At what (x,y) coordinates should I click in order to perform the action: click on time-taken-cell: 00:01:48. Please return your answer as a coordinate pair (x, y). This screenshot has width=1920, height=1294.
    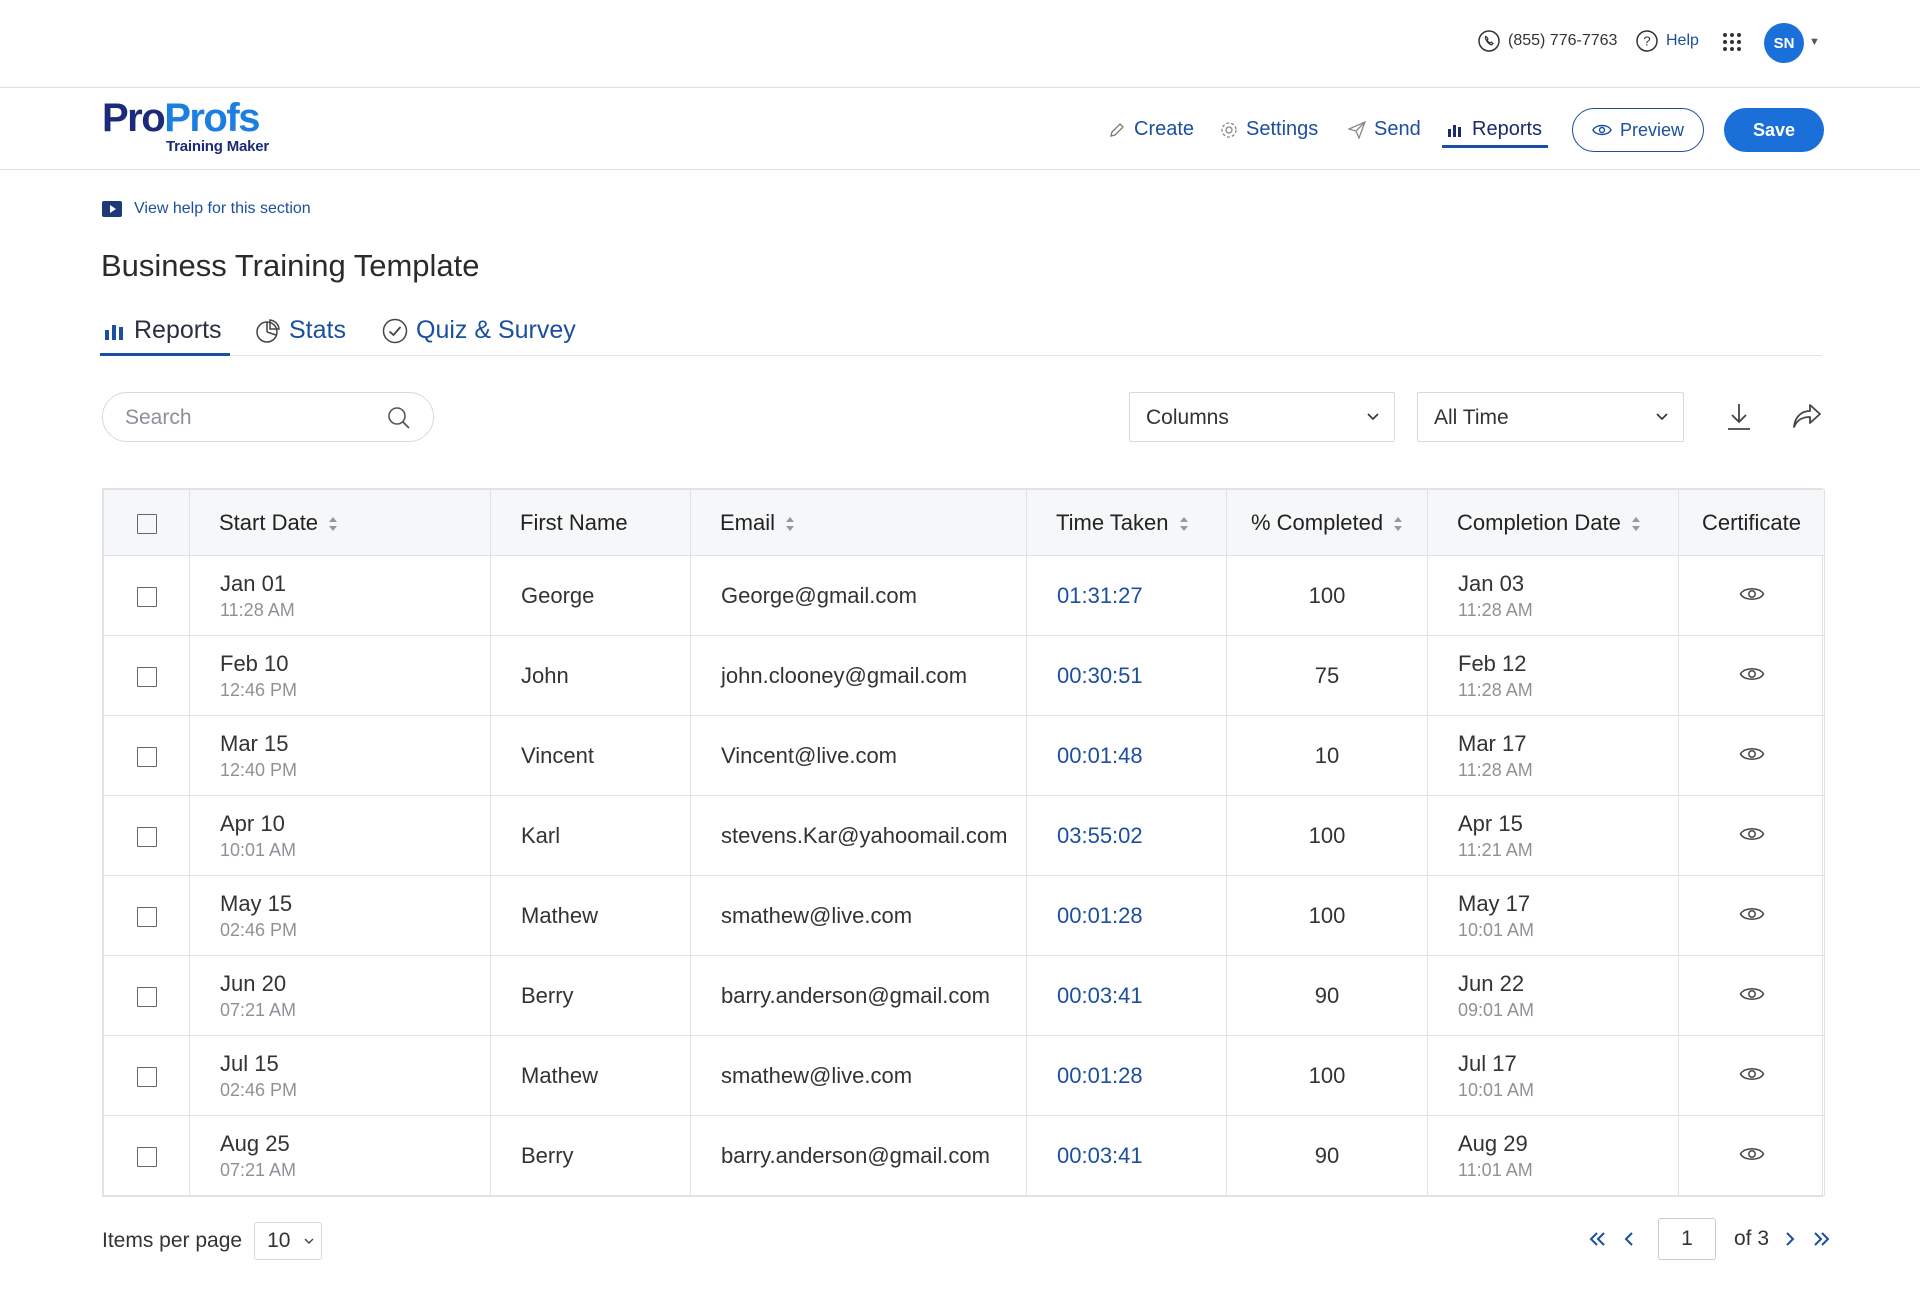
    Looking at the image, I should click on (1126, 755).